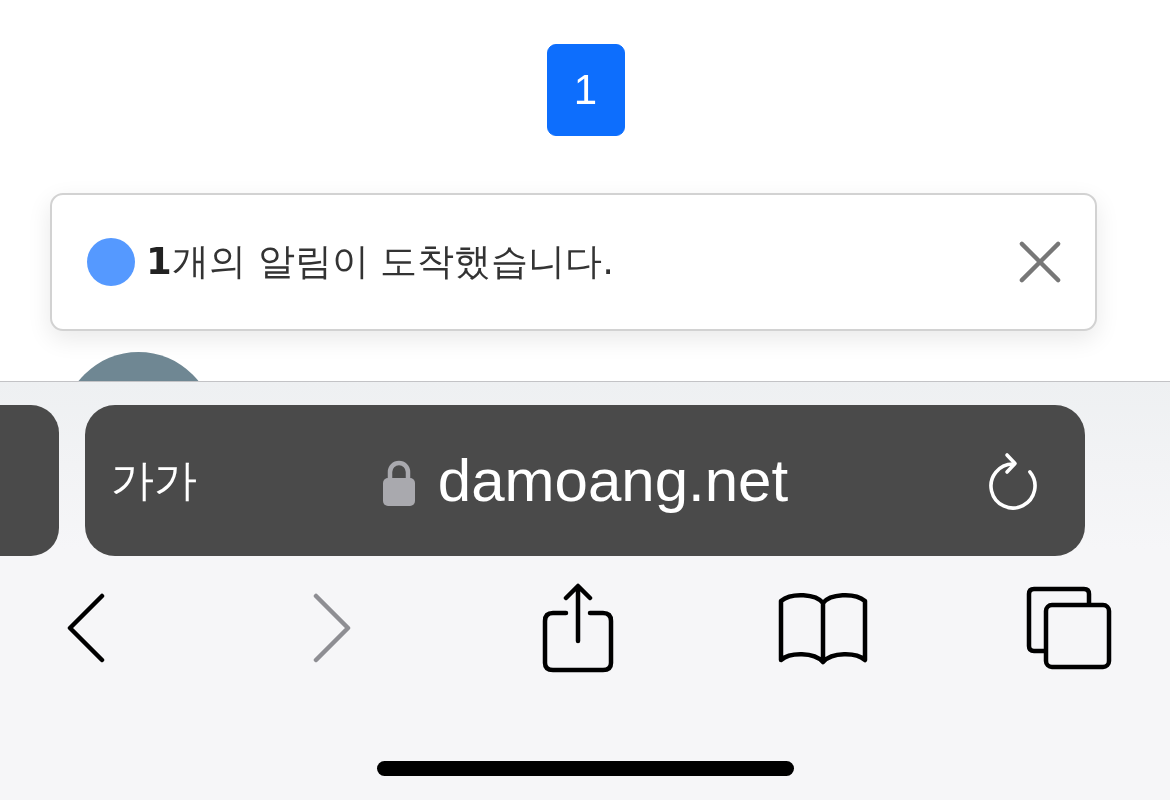 The width and height of the screenshot is (1170, 800). What do you see at coordinates (29, 480) in the screenshot?
I see `previous-tab-bar` at bounding box center [29, 480].